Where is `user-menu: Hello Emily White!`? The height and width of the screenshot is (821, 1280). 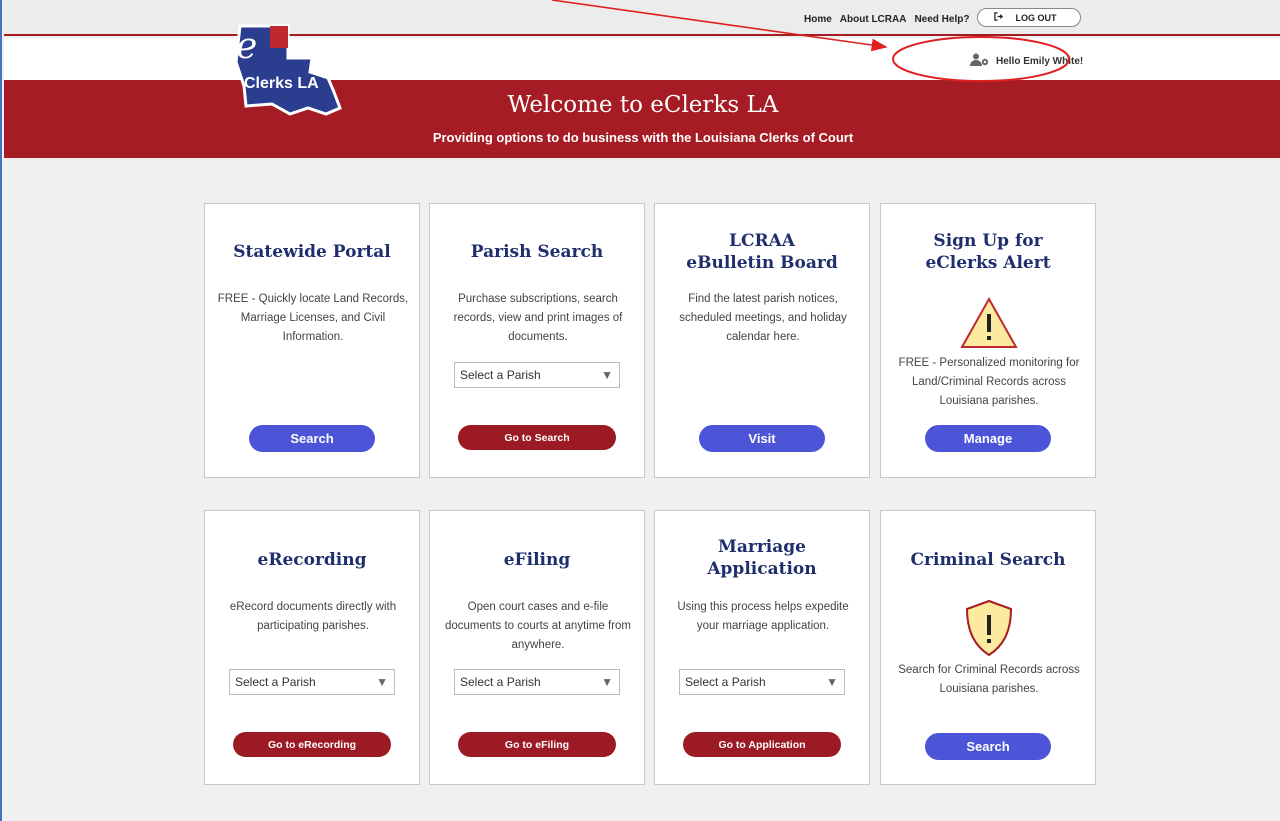 user-menu: Hello Emily White! is located at coordinates (1026, 61).